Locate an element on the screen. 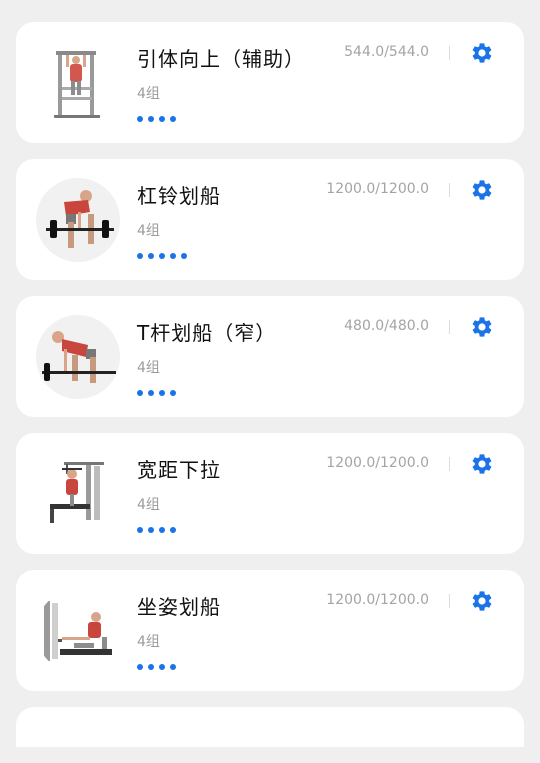 The height and width of the screenshot is (763, 540). exercise-title: 宽距下拉 is located at coordinates (179, 470).